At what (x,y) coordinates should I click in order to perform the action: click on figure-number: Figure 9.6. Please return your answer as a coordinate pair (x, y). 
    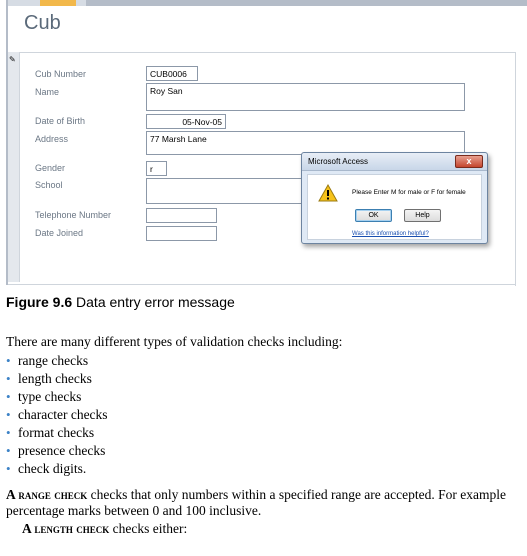
    Looking at the image, I should click on (39, 302).